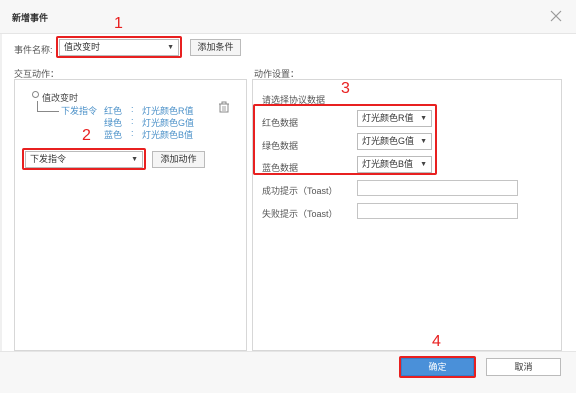 Image resolution: width=576 pixels, height=393 pixels. Describe the element at coordinates (30, 18) in the screenshot. I see `dialog-title: 新增事件` at that location.